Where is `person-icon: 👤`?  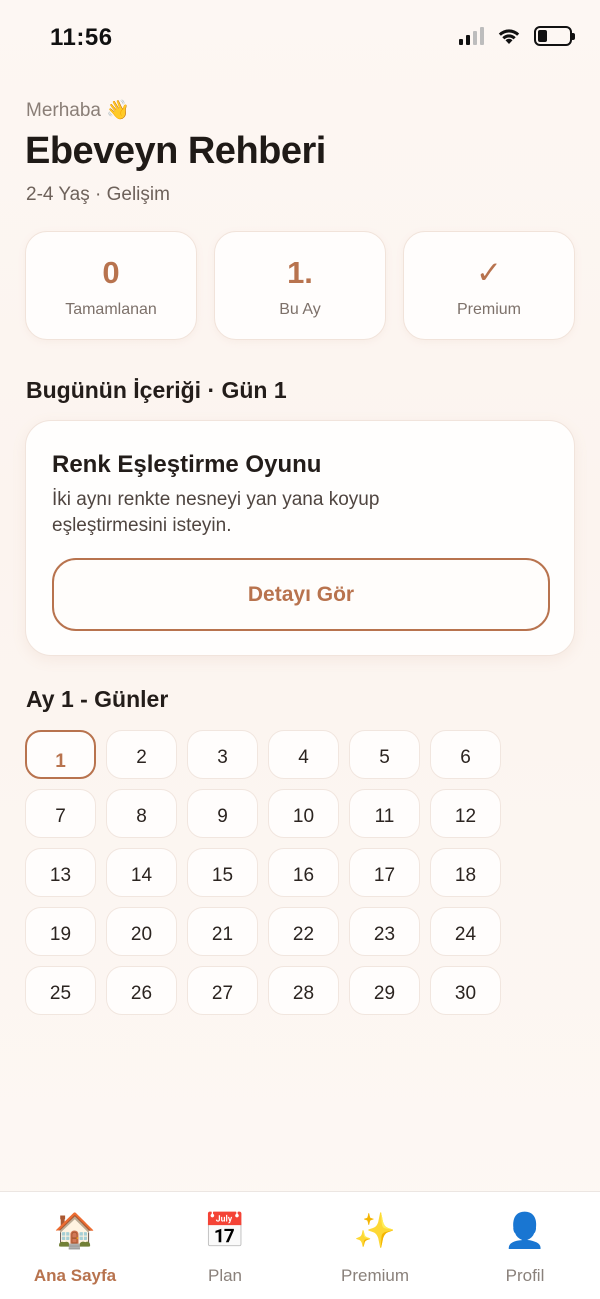
person-icon: 👤 is located at coordinates (525, 1231).